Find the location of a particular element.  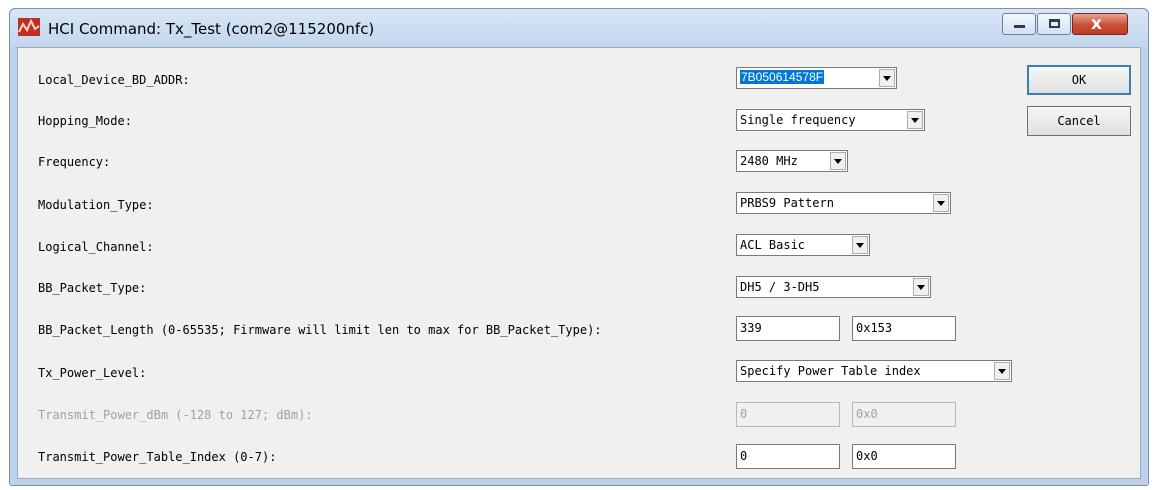

minimize-icon is located at coordinates (1019, 26).